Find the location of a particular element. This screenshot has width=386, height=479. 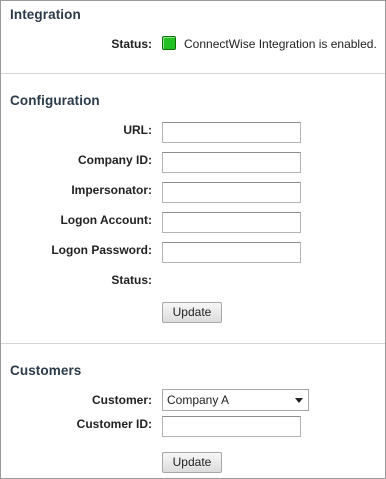

logon-password-input is located at coordinates (231, 252).